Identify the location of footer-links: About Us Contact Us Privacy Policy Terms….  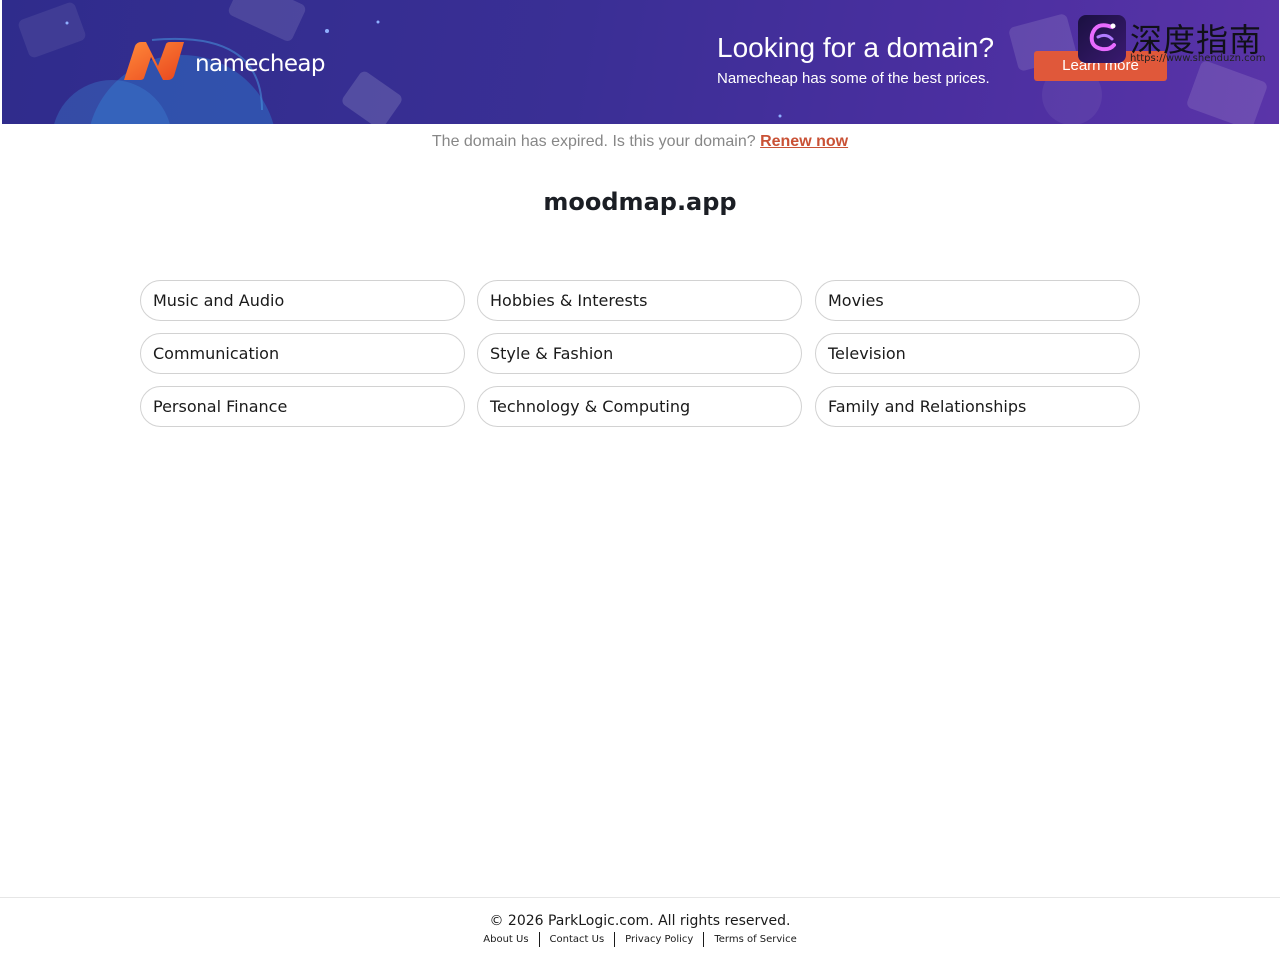
(640, 939).